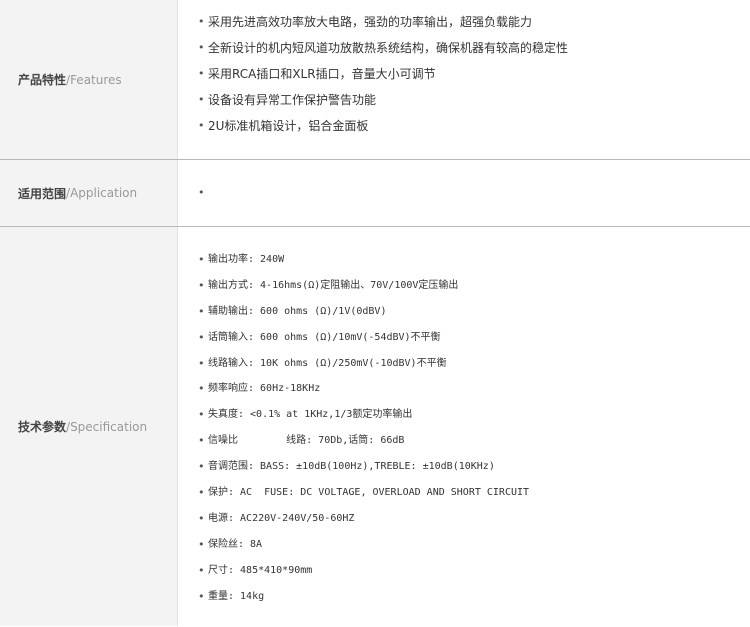 Image resolution: width=750 pixels, height=627 pixels. I want to click on list-item: •, so click(203, 193).